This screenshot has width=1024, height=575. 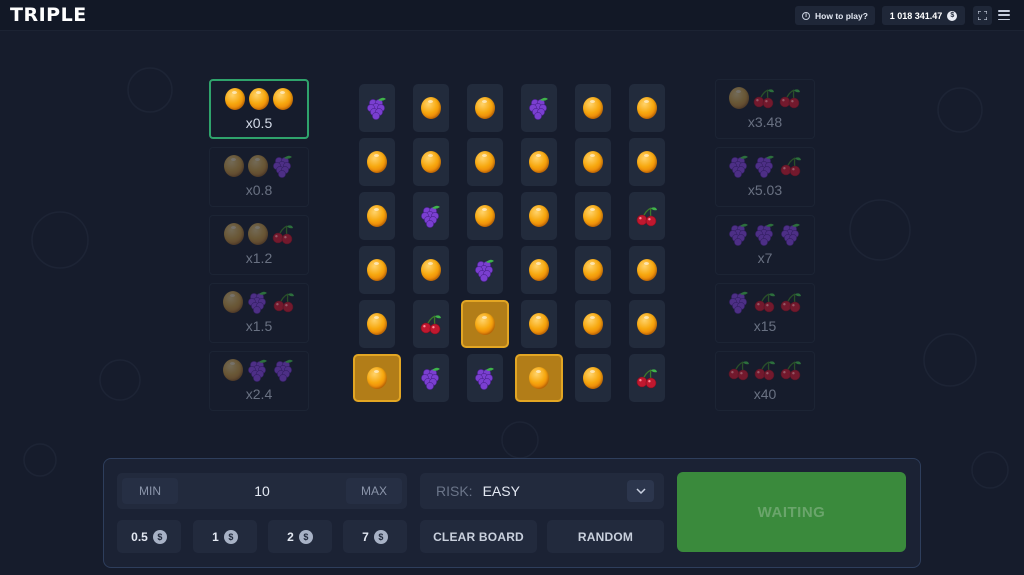 I want to click on max-bet-button: MAX, so click(x=374, y=491).